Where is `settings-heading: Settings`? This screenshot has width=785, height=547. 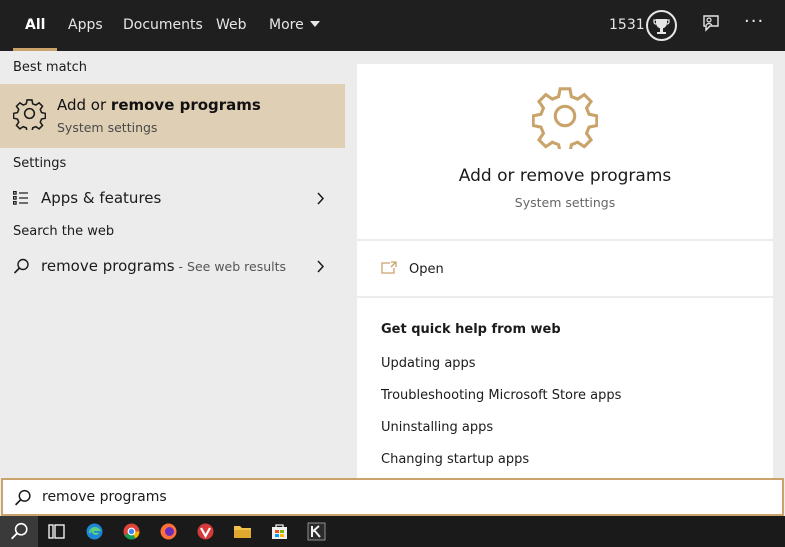 settings-heading: Settings is located at coordinates (40, 163).